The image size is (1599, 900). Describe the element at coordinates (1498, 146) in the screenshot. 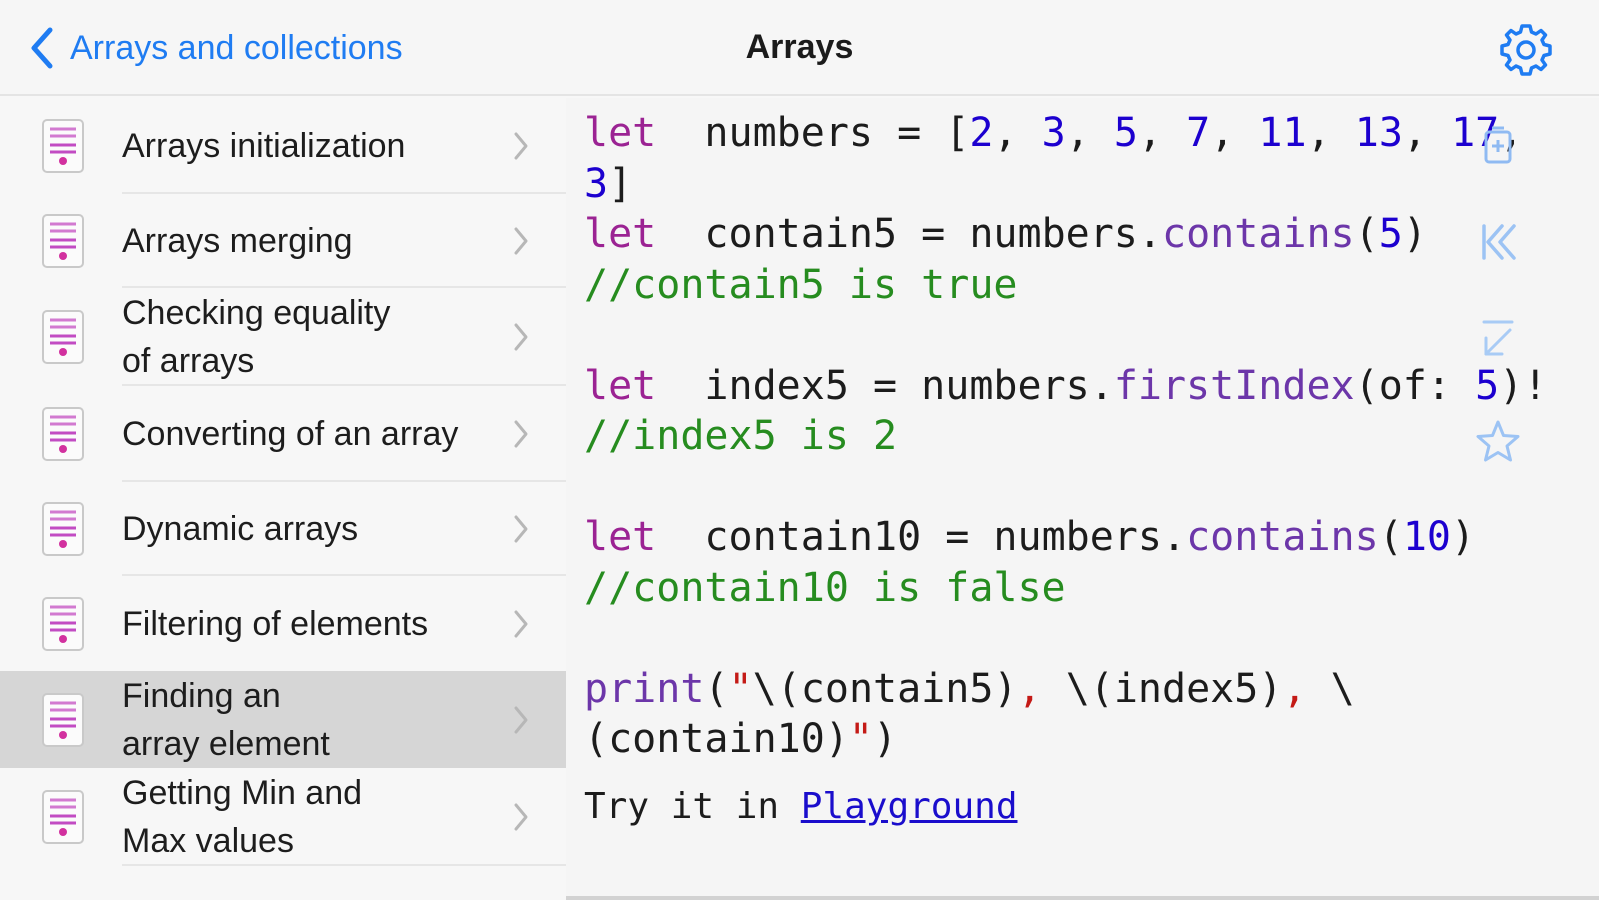

I see `copy-icon` at that location.